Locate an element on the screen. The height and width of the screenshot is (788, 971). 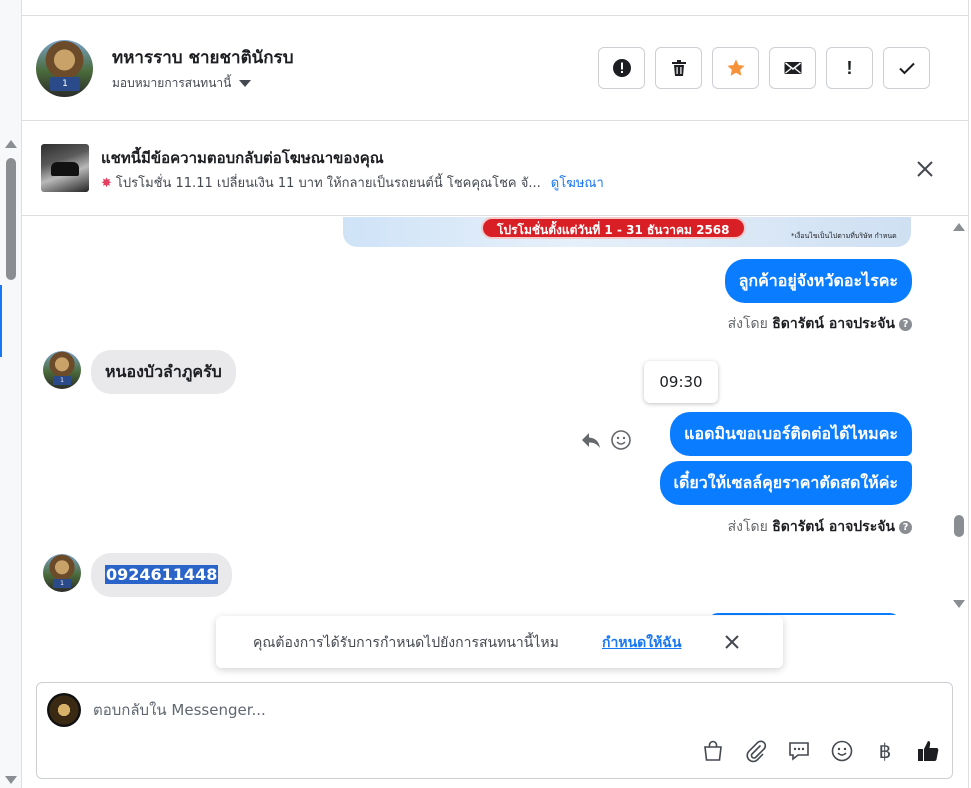
mark-unread-button is located at coordinates (792, 68).